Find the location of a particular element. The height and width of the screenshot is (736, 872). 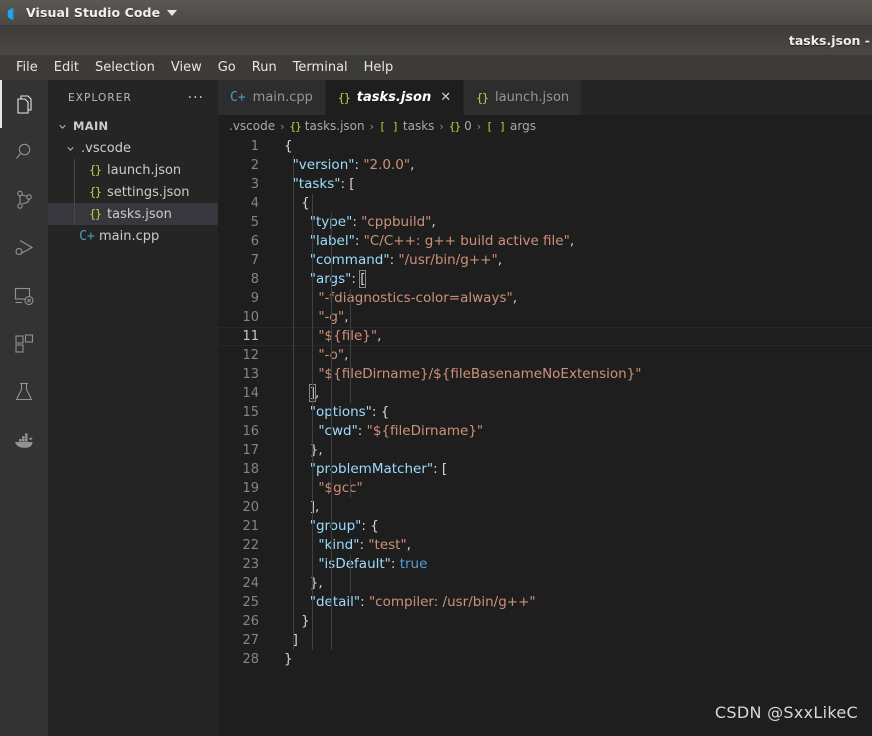

line-number: 17 is located at coordinates (250, 450).